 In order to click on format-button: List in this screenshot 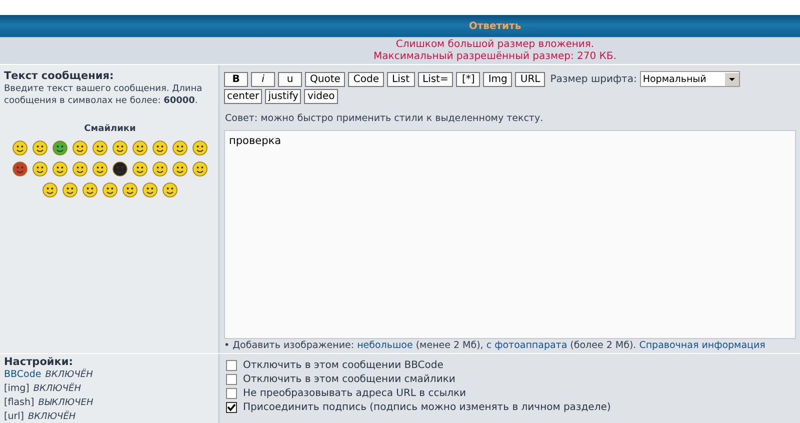, I will do `click(400, 79)`.